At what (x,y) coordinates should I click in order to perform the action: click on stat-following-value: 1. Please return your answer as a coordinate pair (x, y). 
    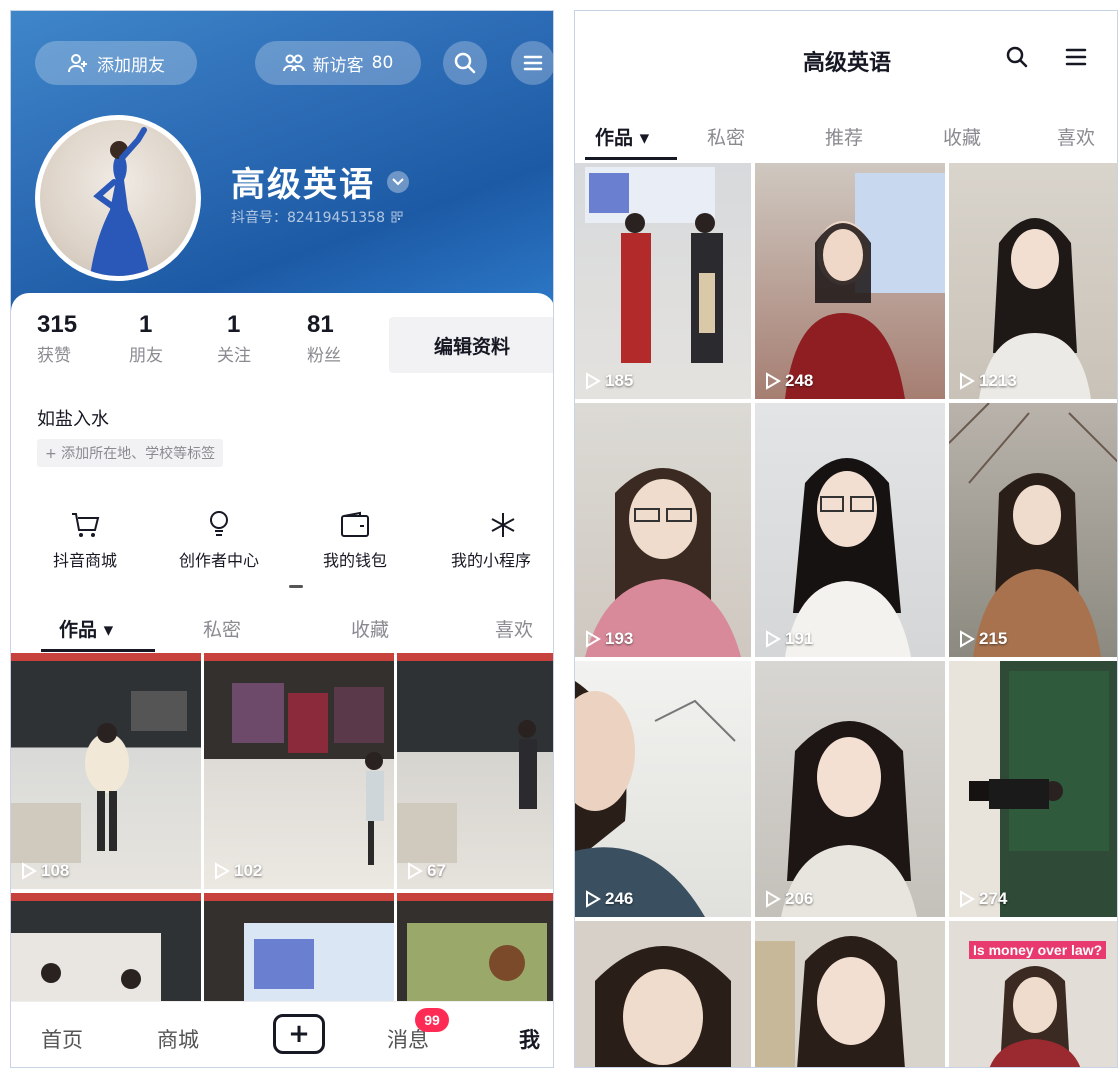
    Looking at the image, I should click on (234, 324).